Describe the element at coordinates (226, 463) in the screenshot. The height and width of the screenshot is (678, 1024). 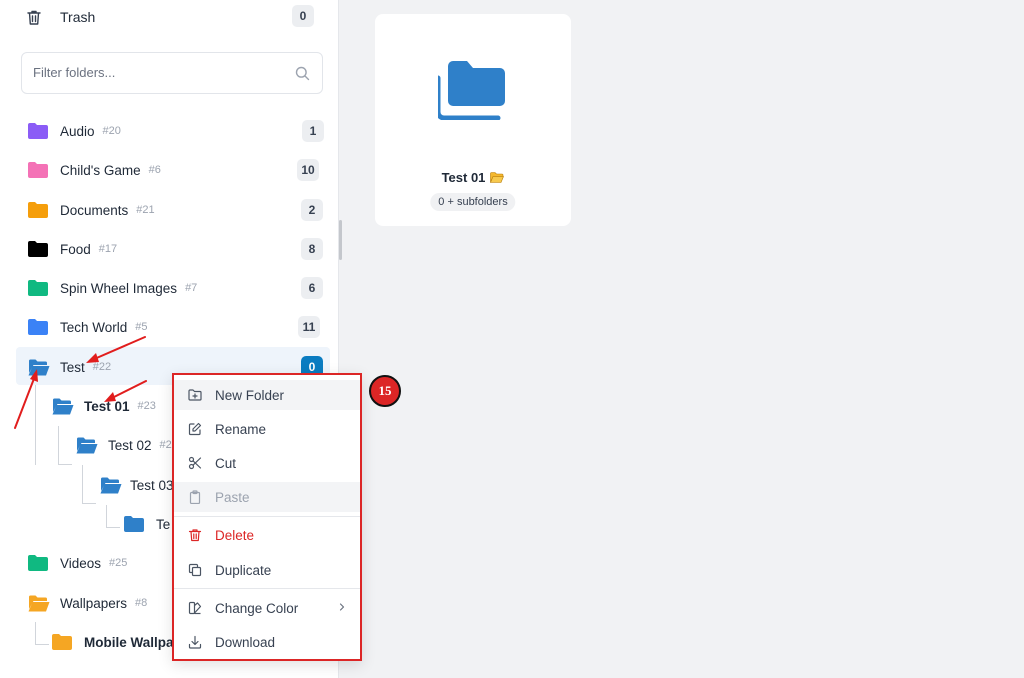
I see `menu-item-label: Cut` at that location.